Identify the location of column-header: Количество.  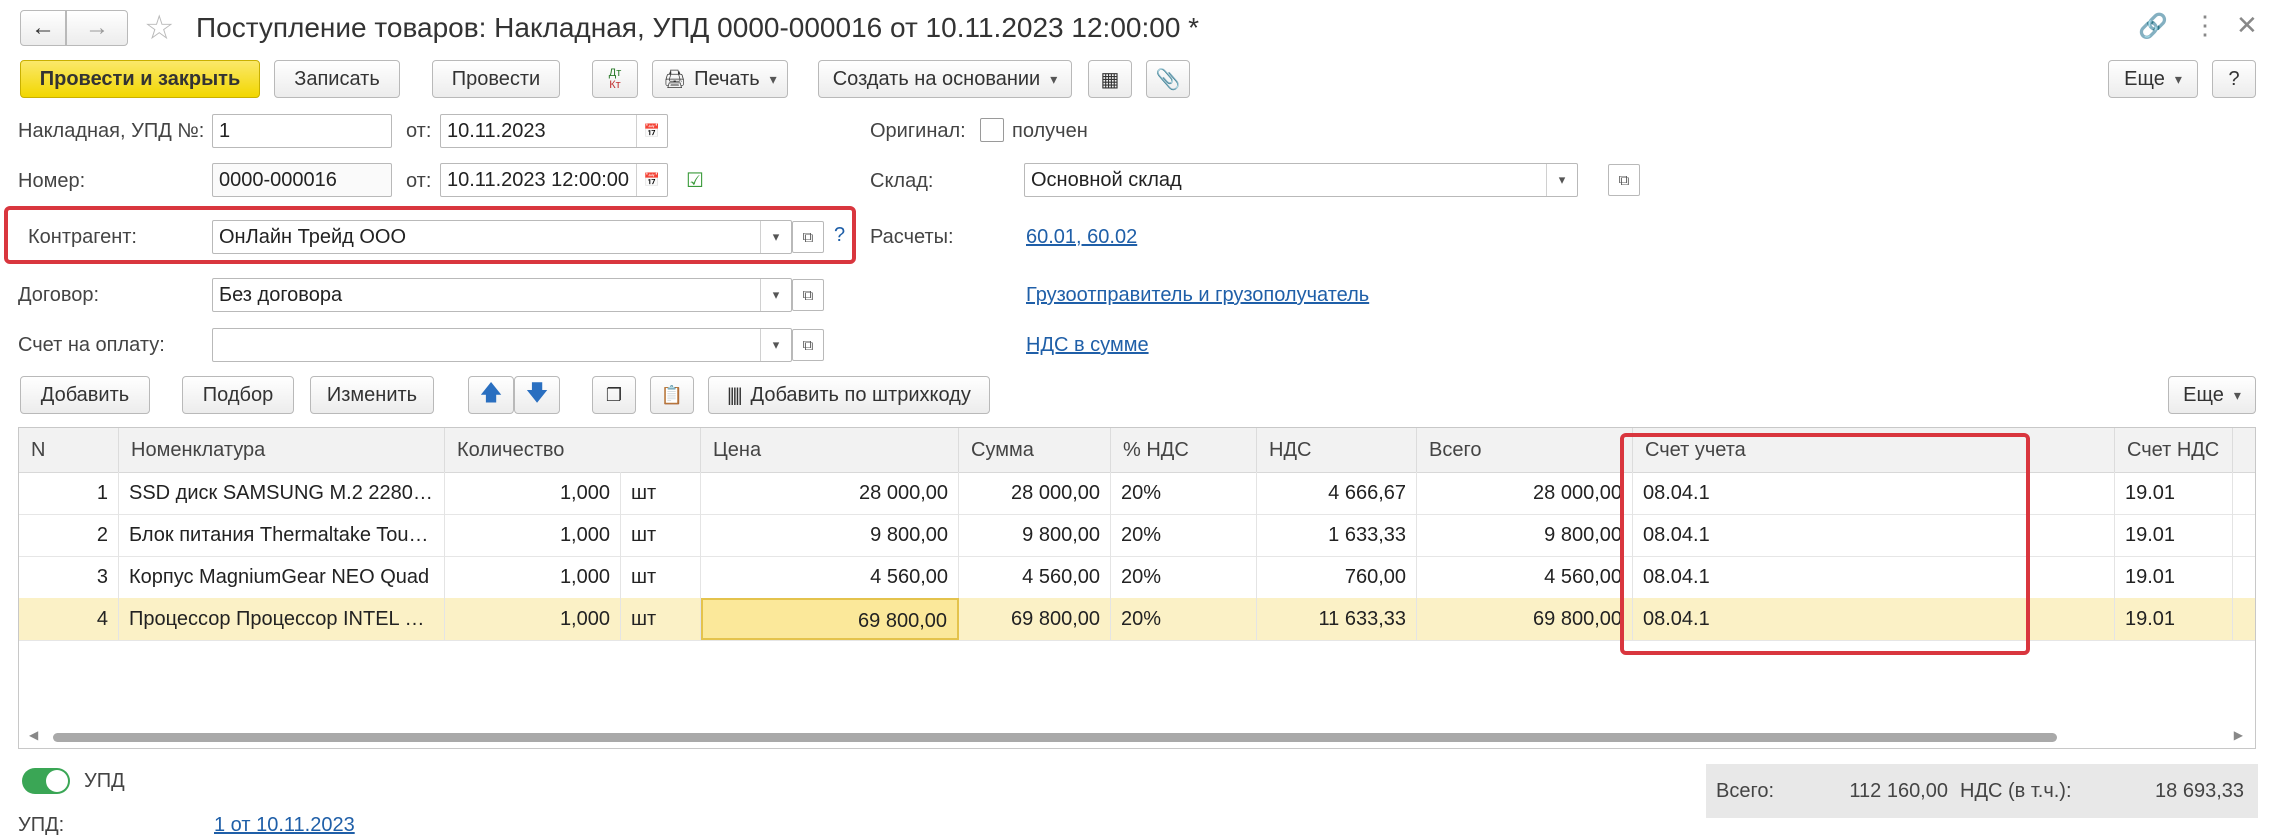
(573, 450).